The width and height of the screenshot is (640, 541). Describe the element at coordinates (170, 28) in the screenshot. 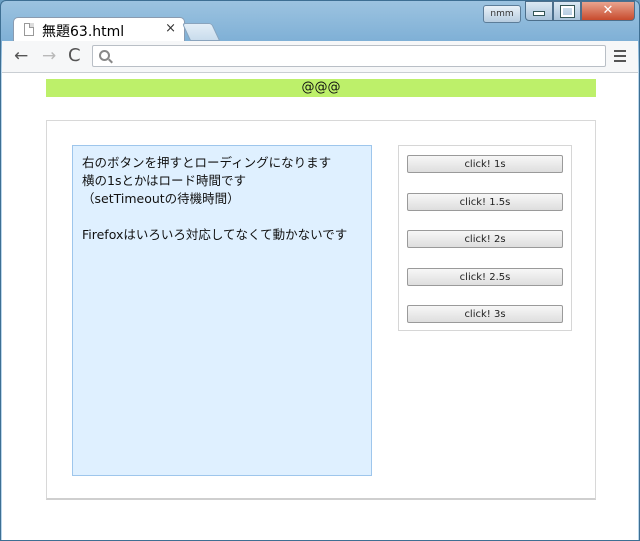

I see `tab-close-icon: ×` at that location.